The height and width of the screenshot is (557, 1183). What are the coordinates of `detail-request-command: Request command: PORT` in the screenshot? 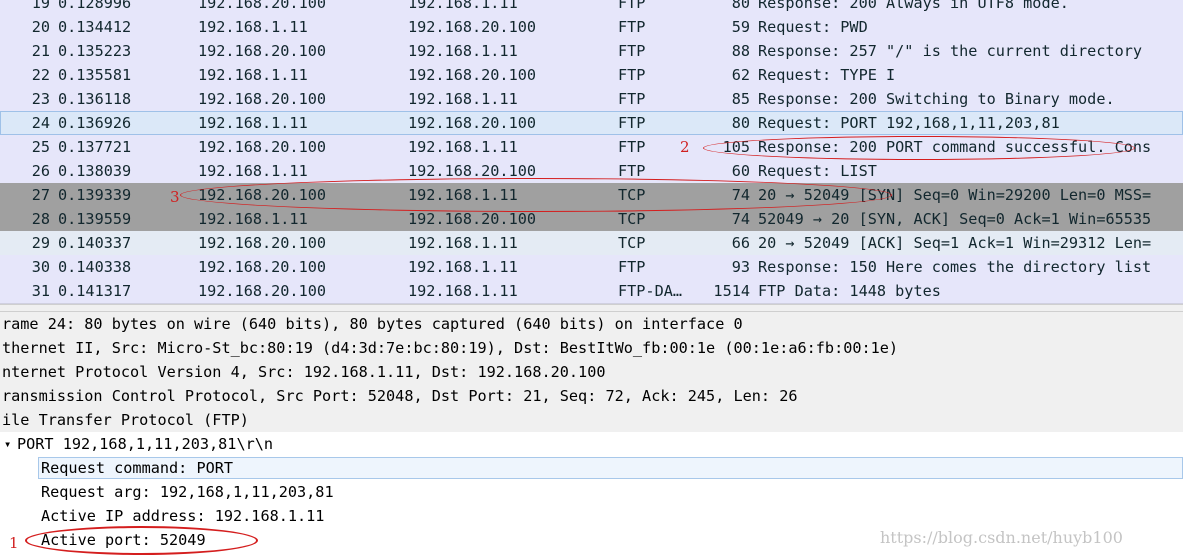 It's located at (591, 468).